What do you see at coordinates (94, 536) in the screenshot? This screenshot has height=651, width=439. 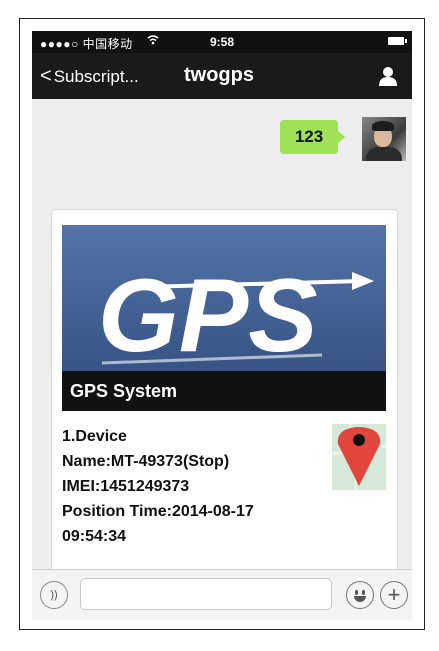 I see `position-time-clock: 09:54:34` at bounding box center [94, 536].